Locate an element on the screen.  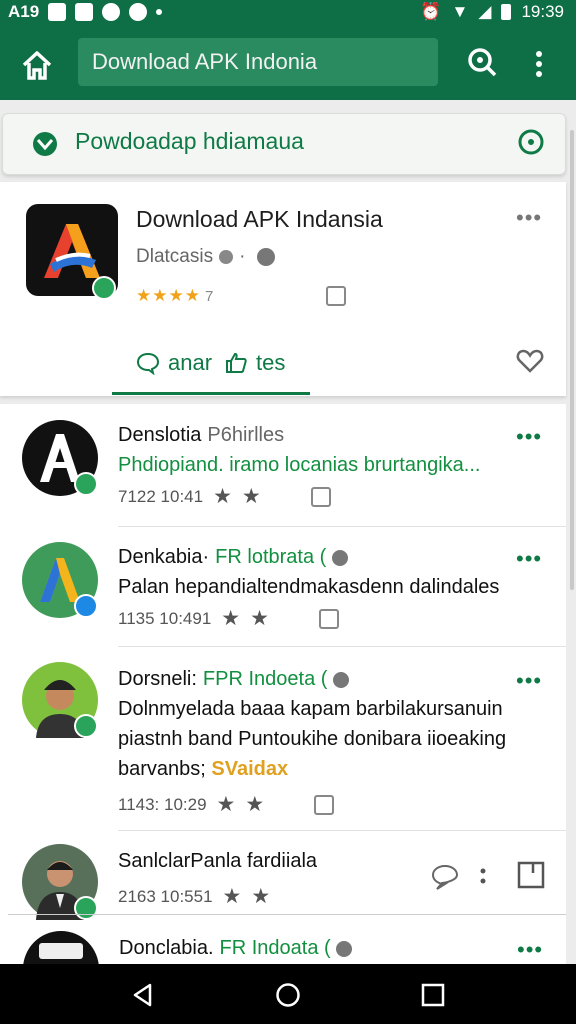
active-tab-indicator is located at coordinates (211, 393).